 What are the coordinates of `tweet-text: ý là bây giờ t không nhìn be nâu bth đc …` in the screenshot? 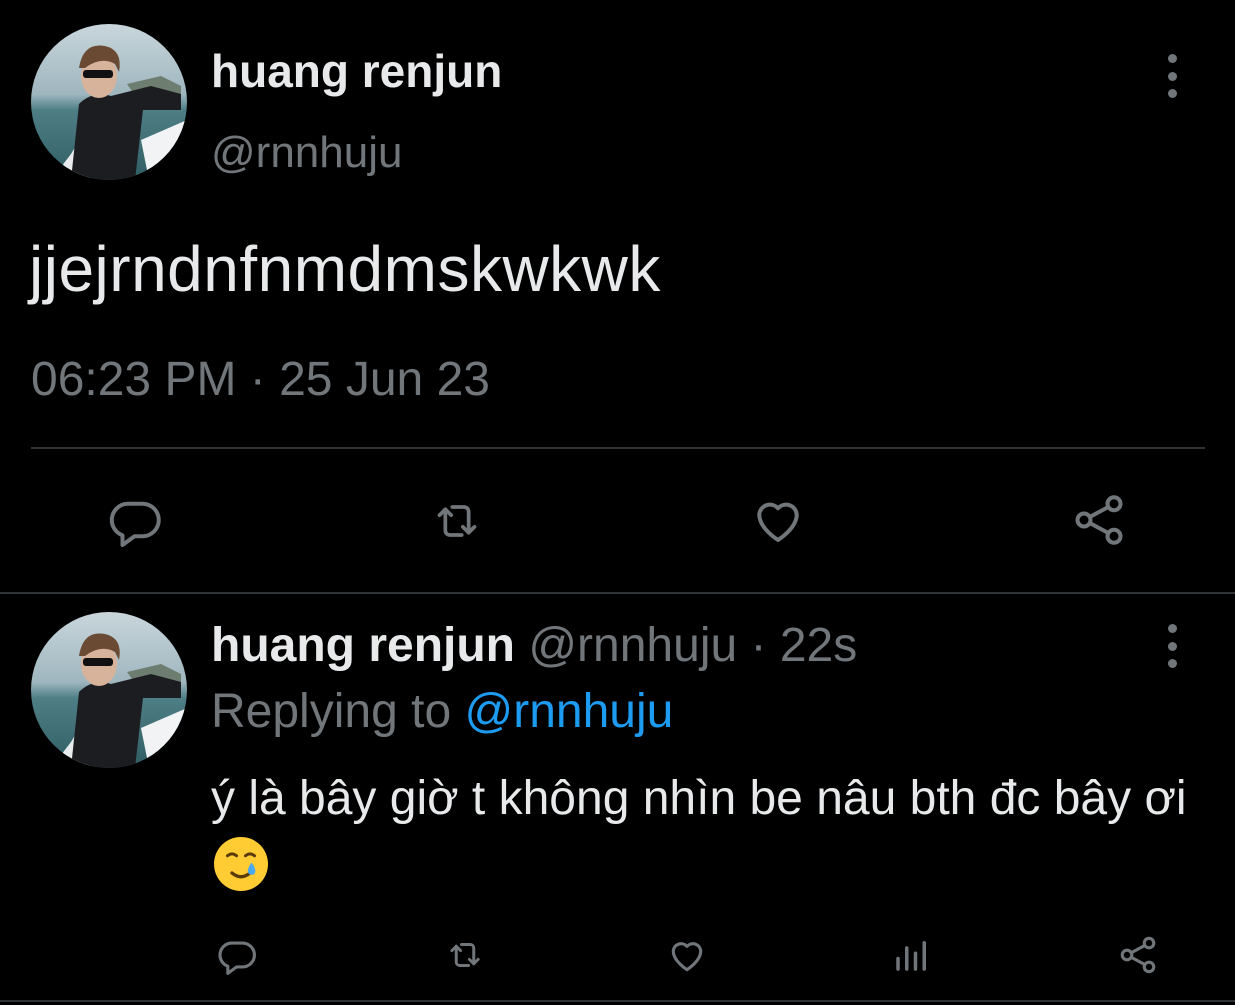 It's located at (699, 798).